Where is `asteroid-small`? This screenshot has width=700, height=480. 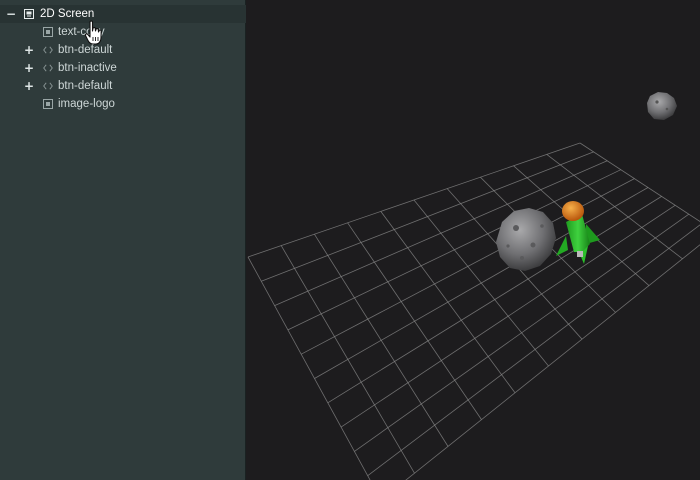 asteroid-small is located at coordinates (662, 106).